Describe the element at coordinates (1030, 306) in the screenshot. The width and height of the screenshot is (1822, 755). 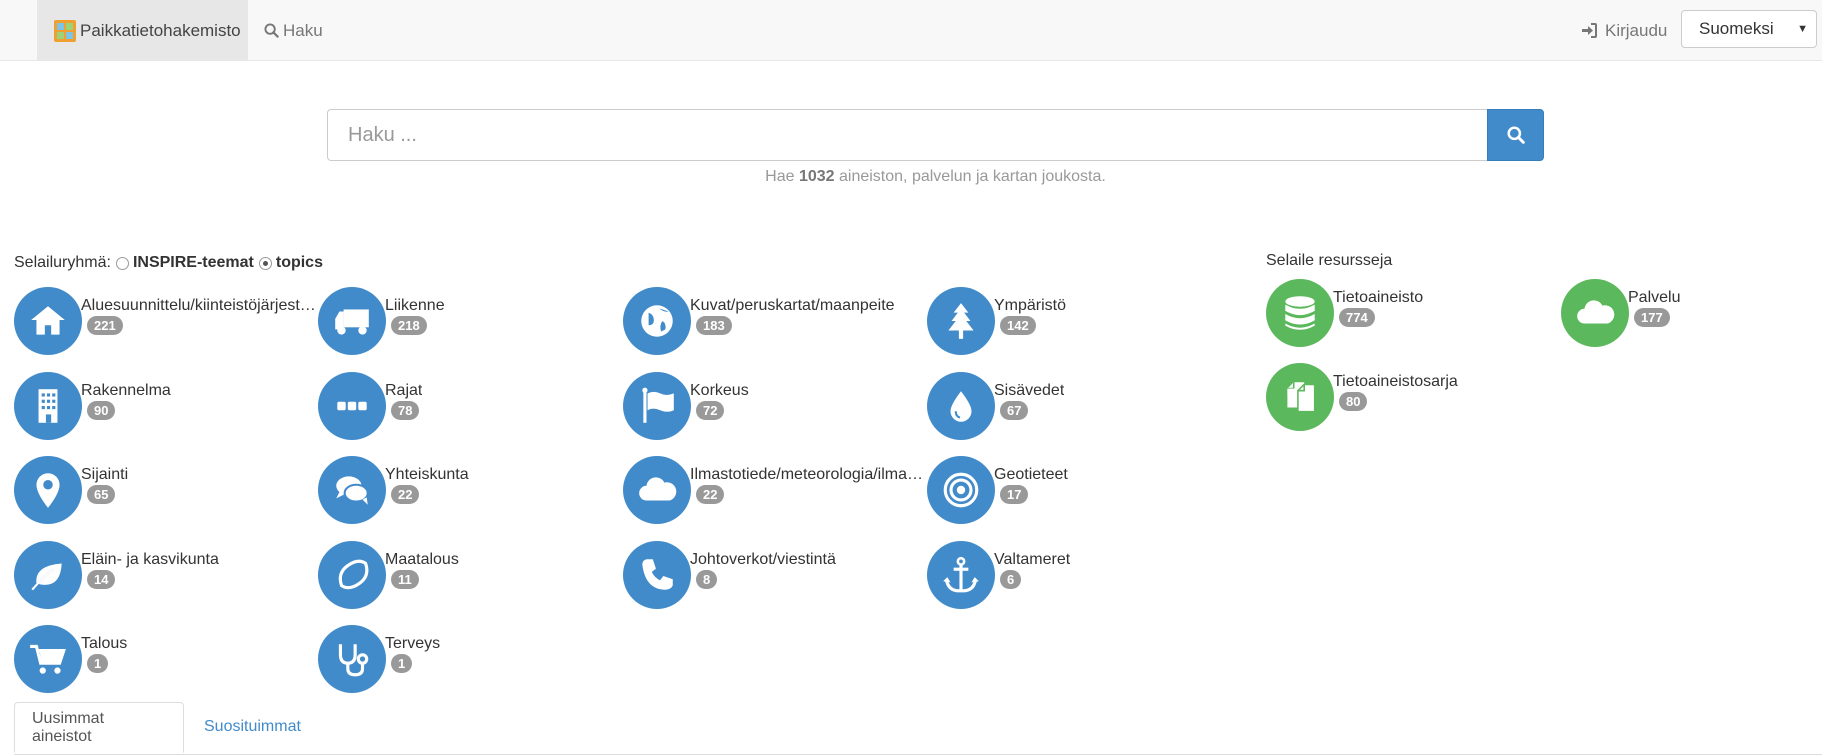
I see `topic-label: Ympäristö` at that location.